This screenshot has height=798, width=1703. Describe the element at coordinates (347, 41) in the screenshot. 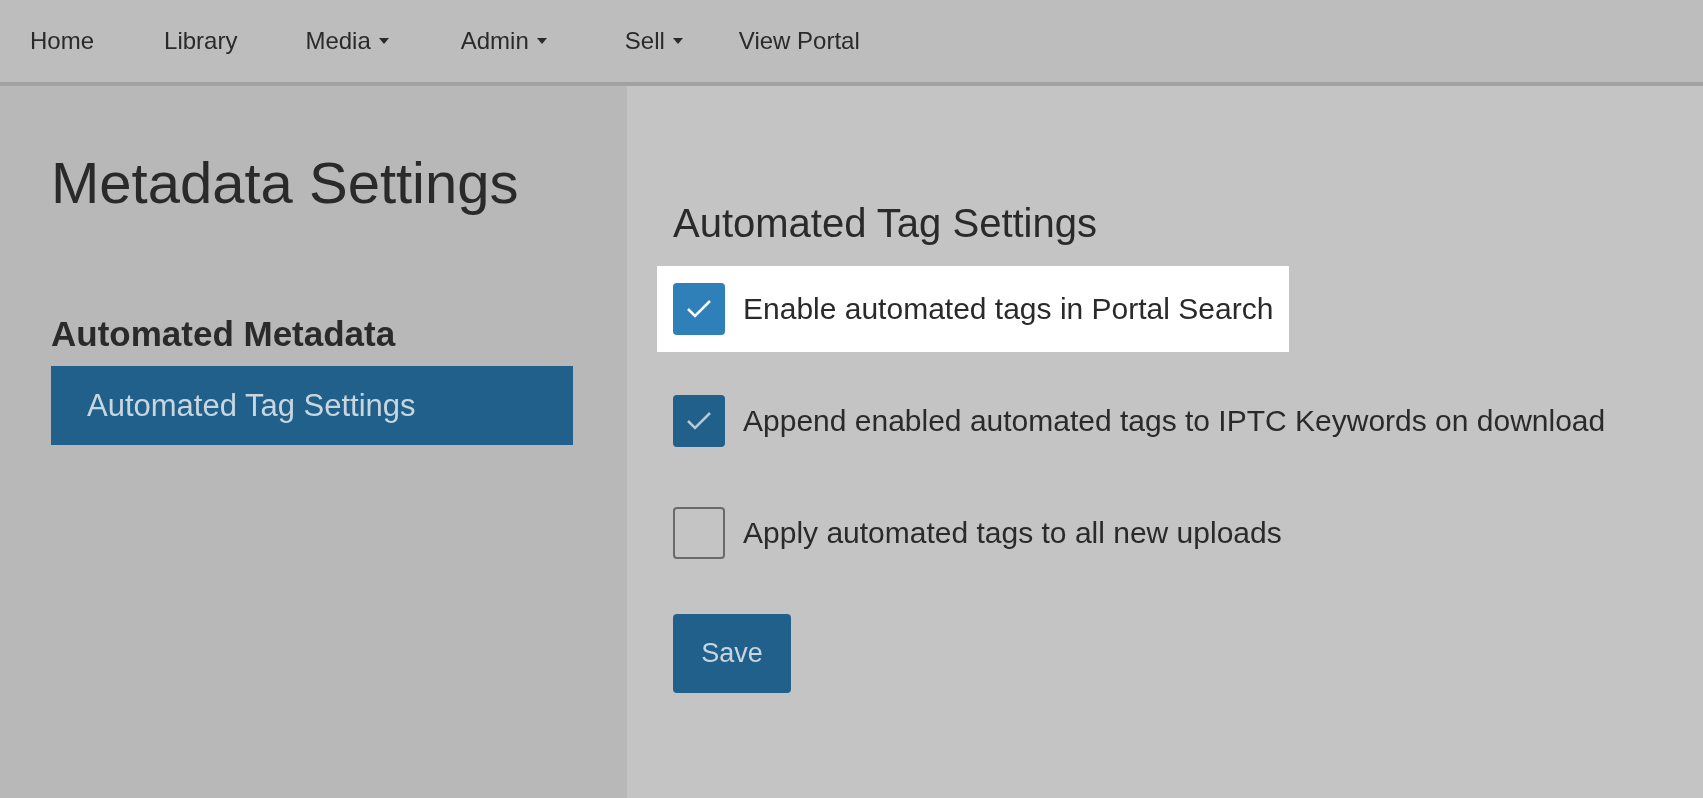

I see `nav-link: Media` at that location.